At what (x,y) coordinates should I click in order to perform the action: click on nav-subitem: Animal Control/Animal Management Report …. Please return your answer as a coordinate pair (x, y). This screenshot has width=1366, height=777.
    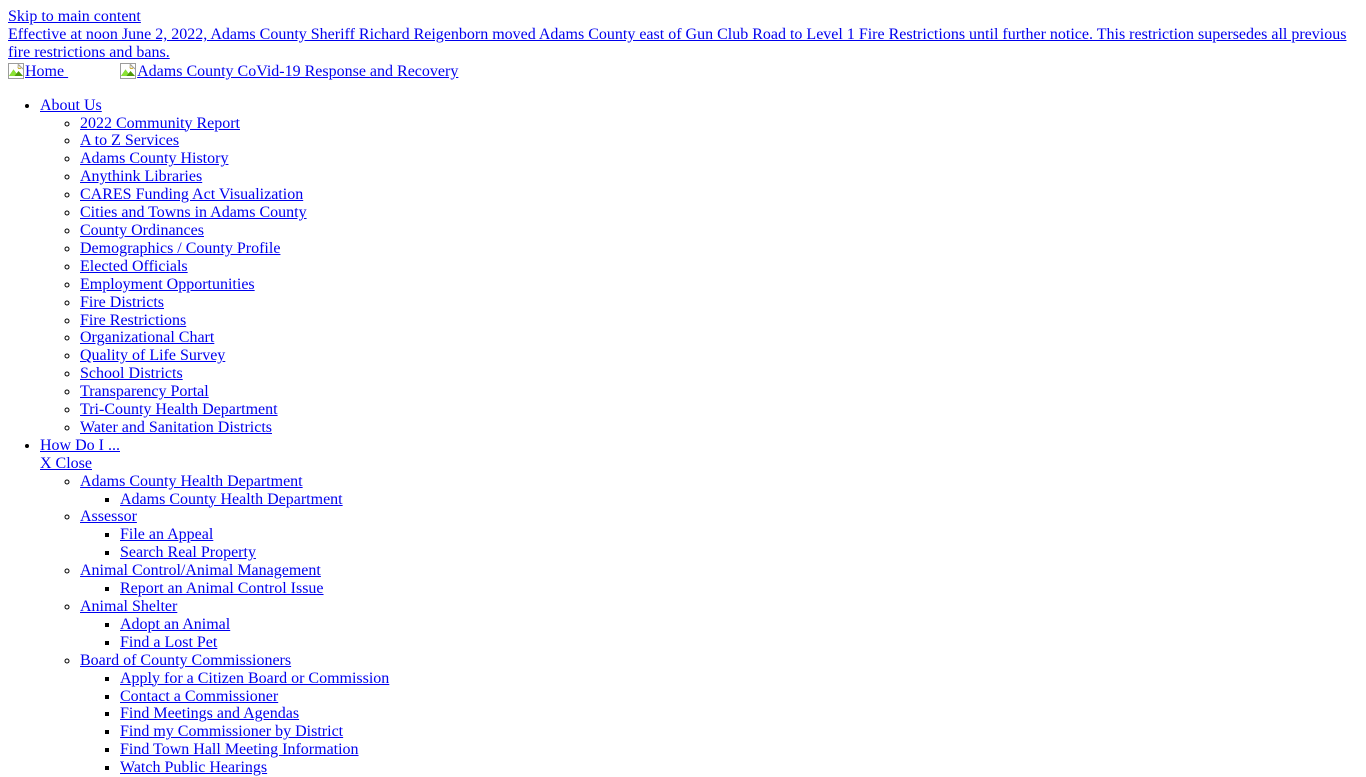
    Looking at the image, I should click on (723, 580).